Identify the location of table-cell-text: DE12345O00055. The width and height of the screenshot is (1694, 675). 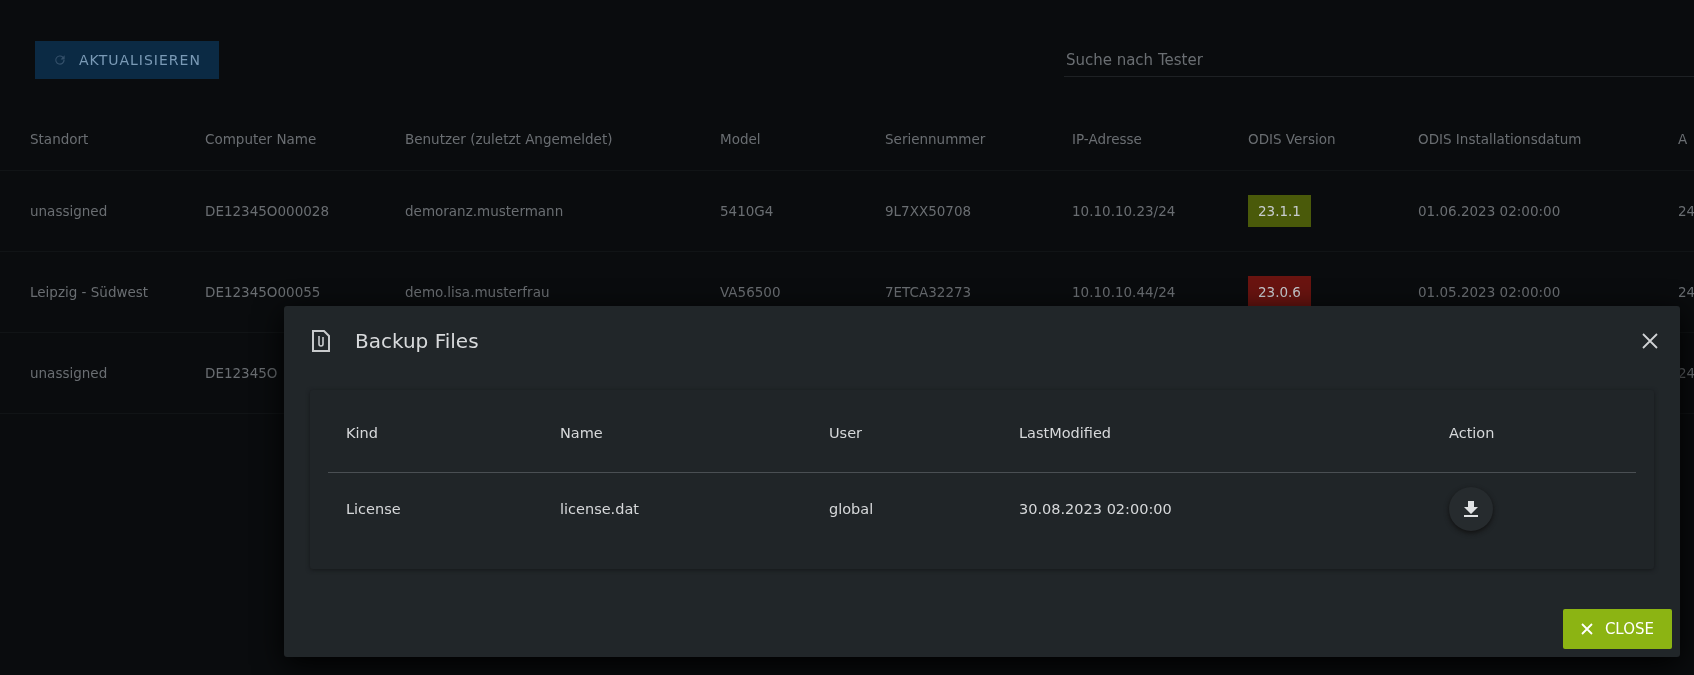
(263, 292).